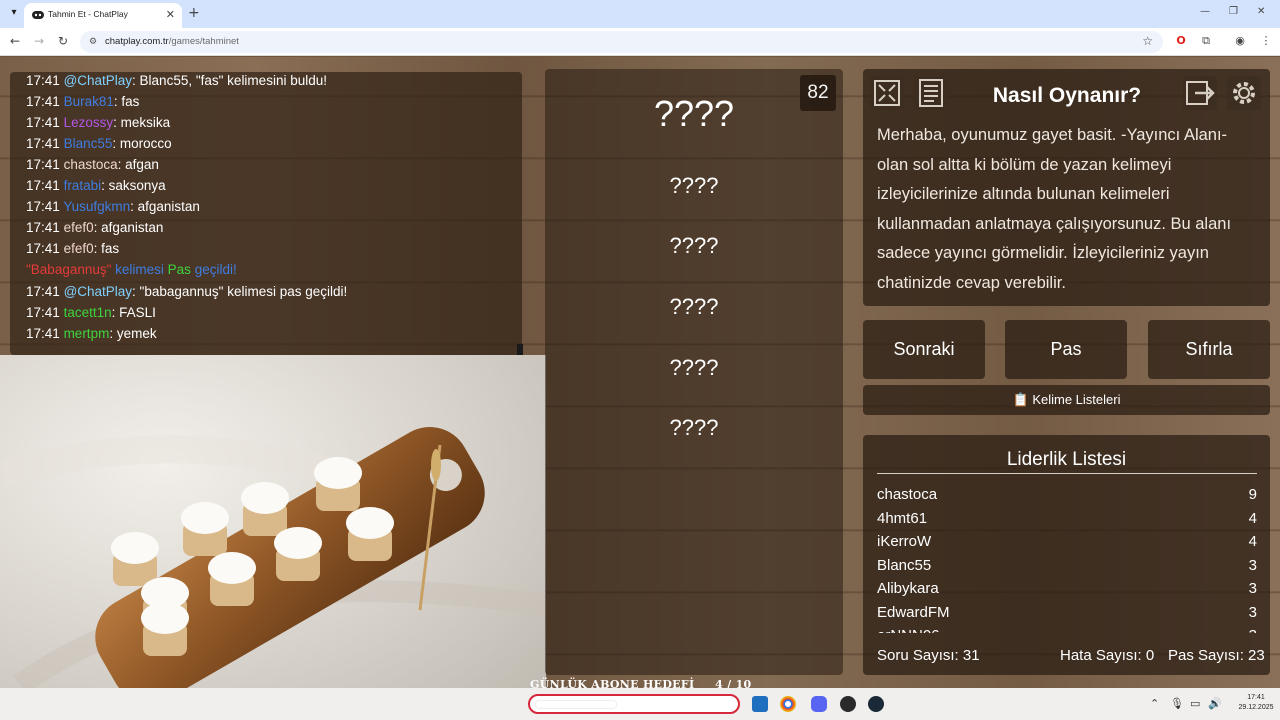 This screenshot has height=720, width=1280. I want to click on menu-kebab-icon: ⋮, so click(1266, 40).